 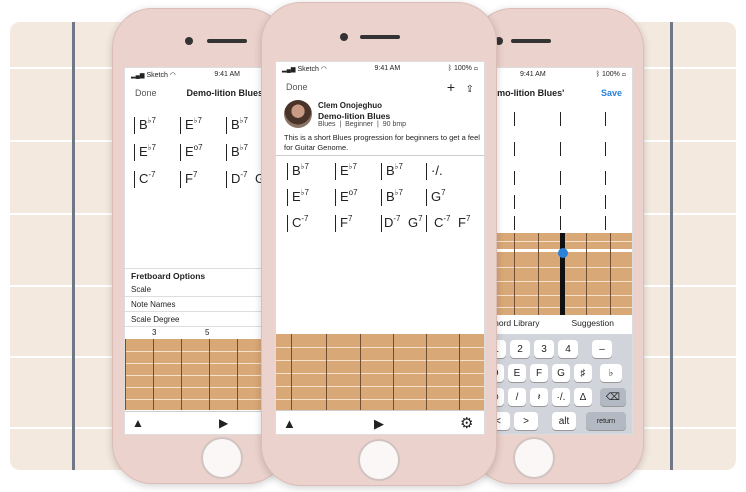 What do you see at coordinates (544, 349) in the screenshot?
I see `key-3: 3` at bounding box center [544, 349].